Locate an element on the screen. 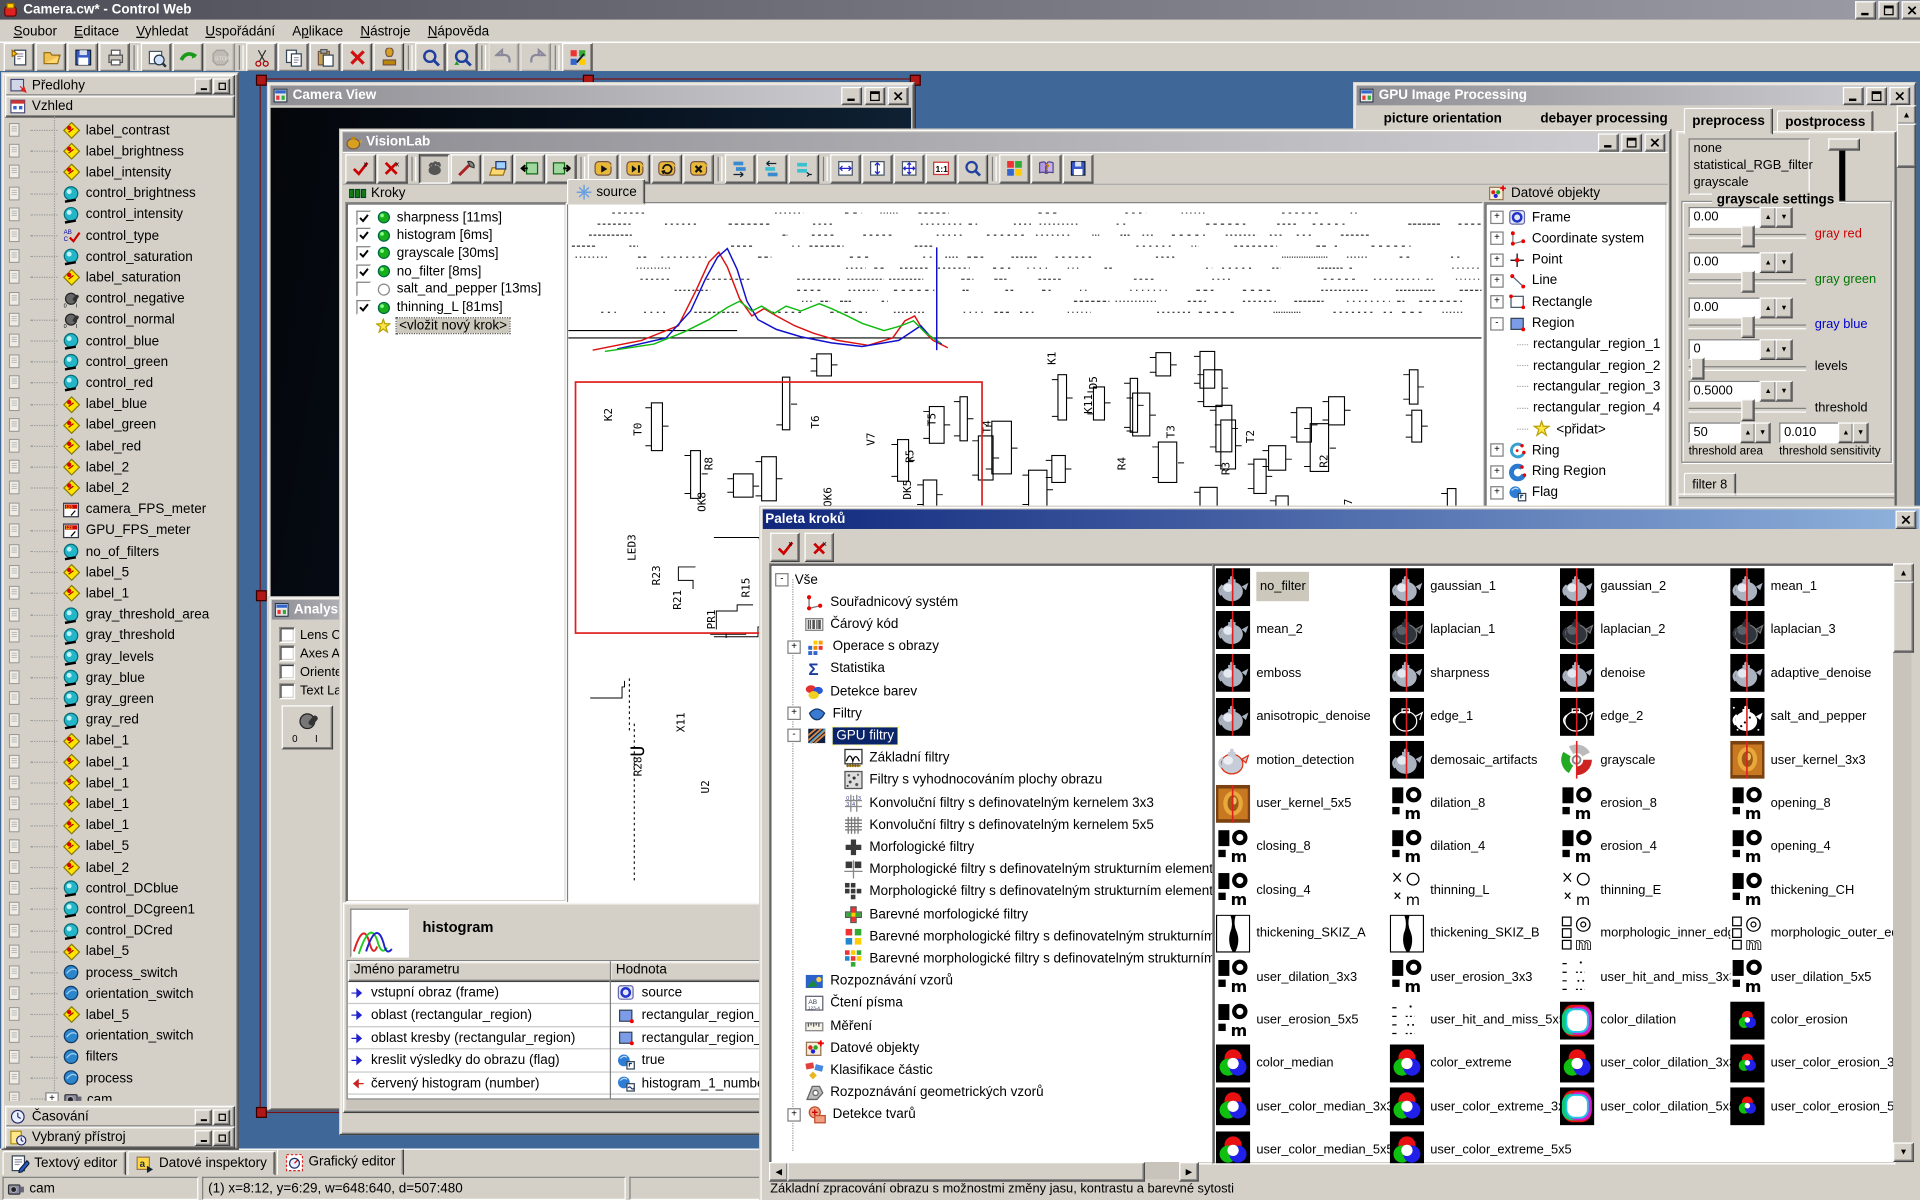 The image size is (1920, 1200). paleta-item-cteni-pisma: AB 123-4 Čtení písma is located at coordinates (853, 1003).